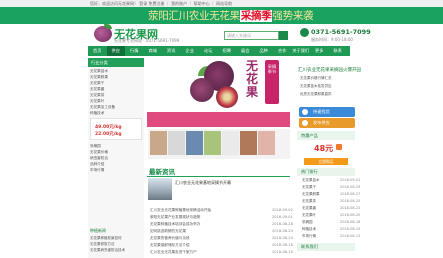  Describe the element at coordinates (221, 35) in the screenshot. I see `header` at that location.